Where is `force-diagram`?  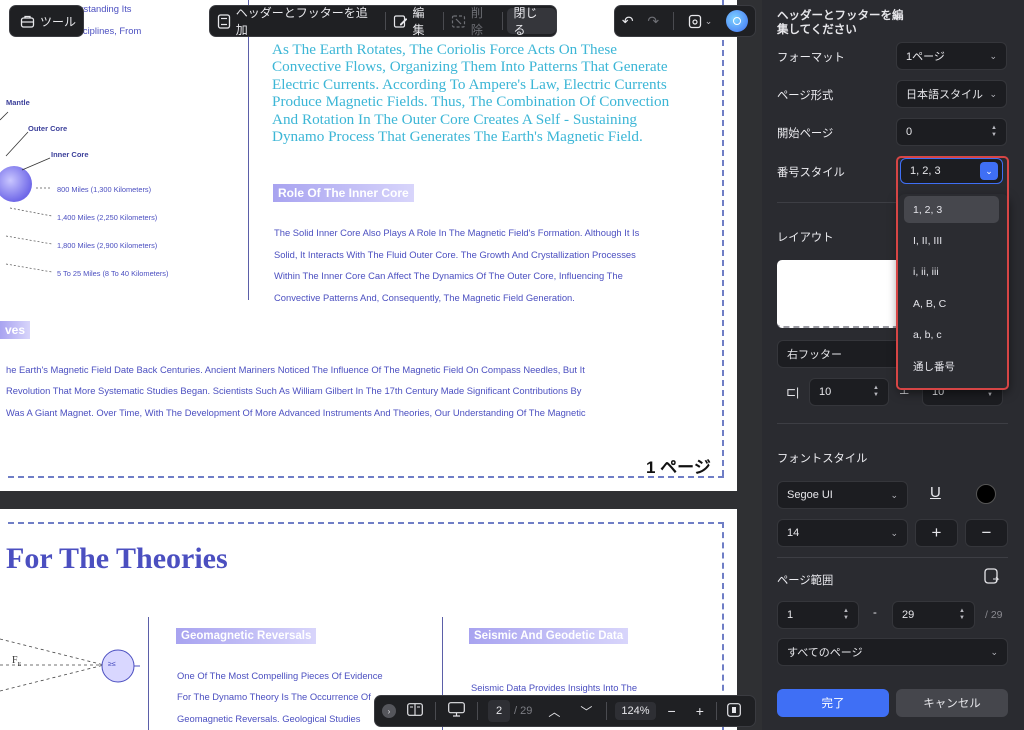 force-diagram is located at coordinates (70, 665).